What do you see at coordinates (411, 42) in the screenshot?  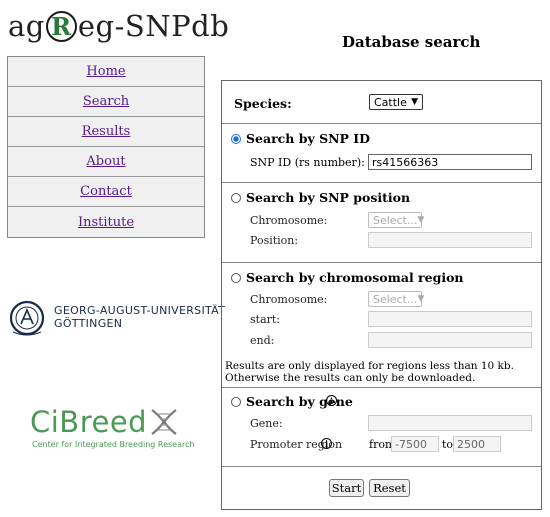 I see `page-title: Database search` at bounding box center [411, 42].